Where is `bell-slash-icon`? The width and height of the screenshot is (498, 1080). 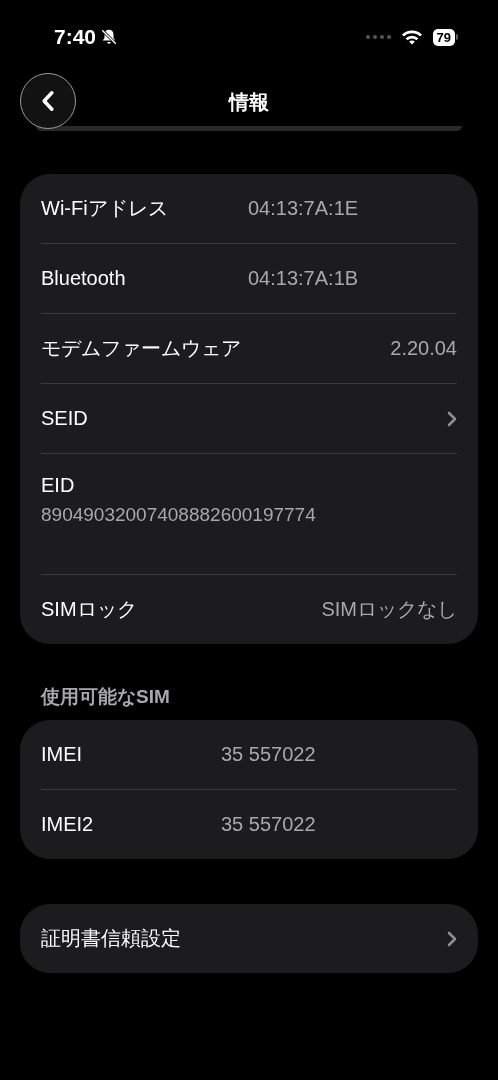 bell-slash-icon is located at coordinates (109, 37).